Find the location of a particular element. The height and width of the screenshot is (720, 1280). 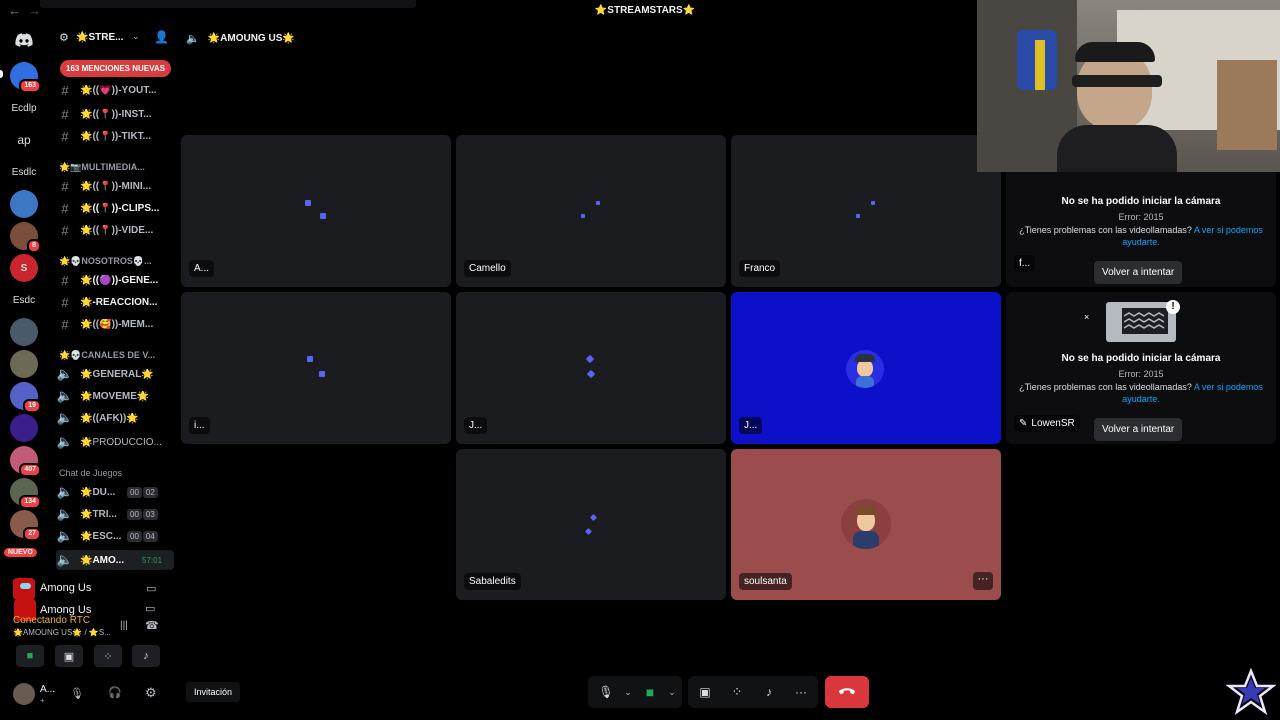

participant-name: Camello is located at coordinates (487, 268).